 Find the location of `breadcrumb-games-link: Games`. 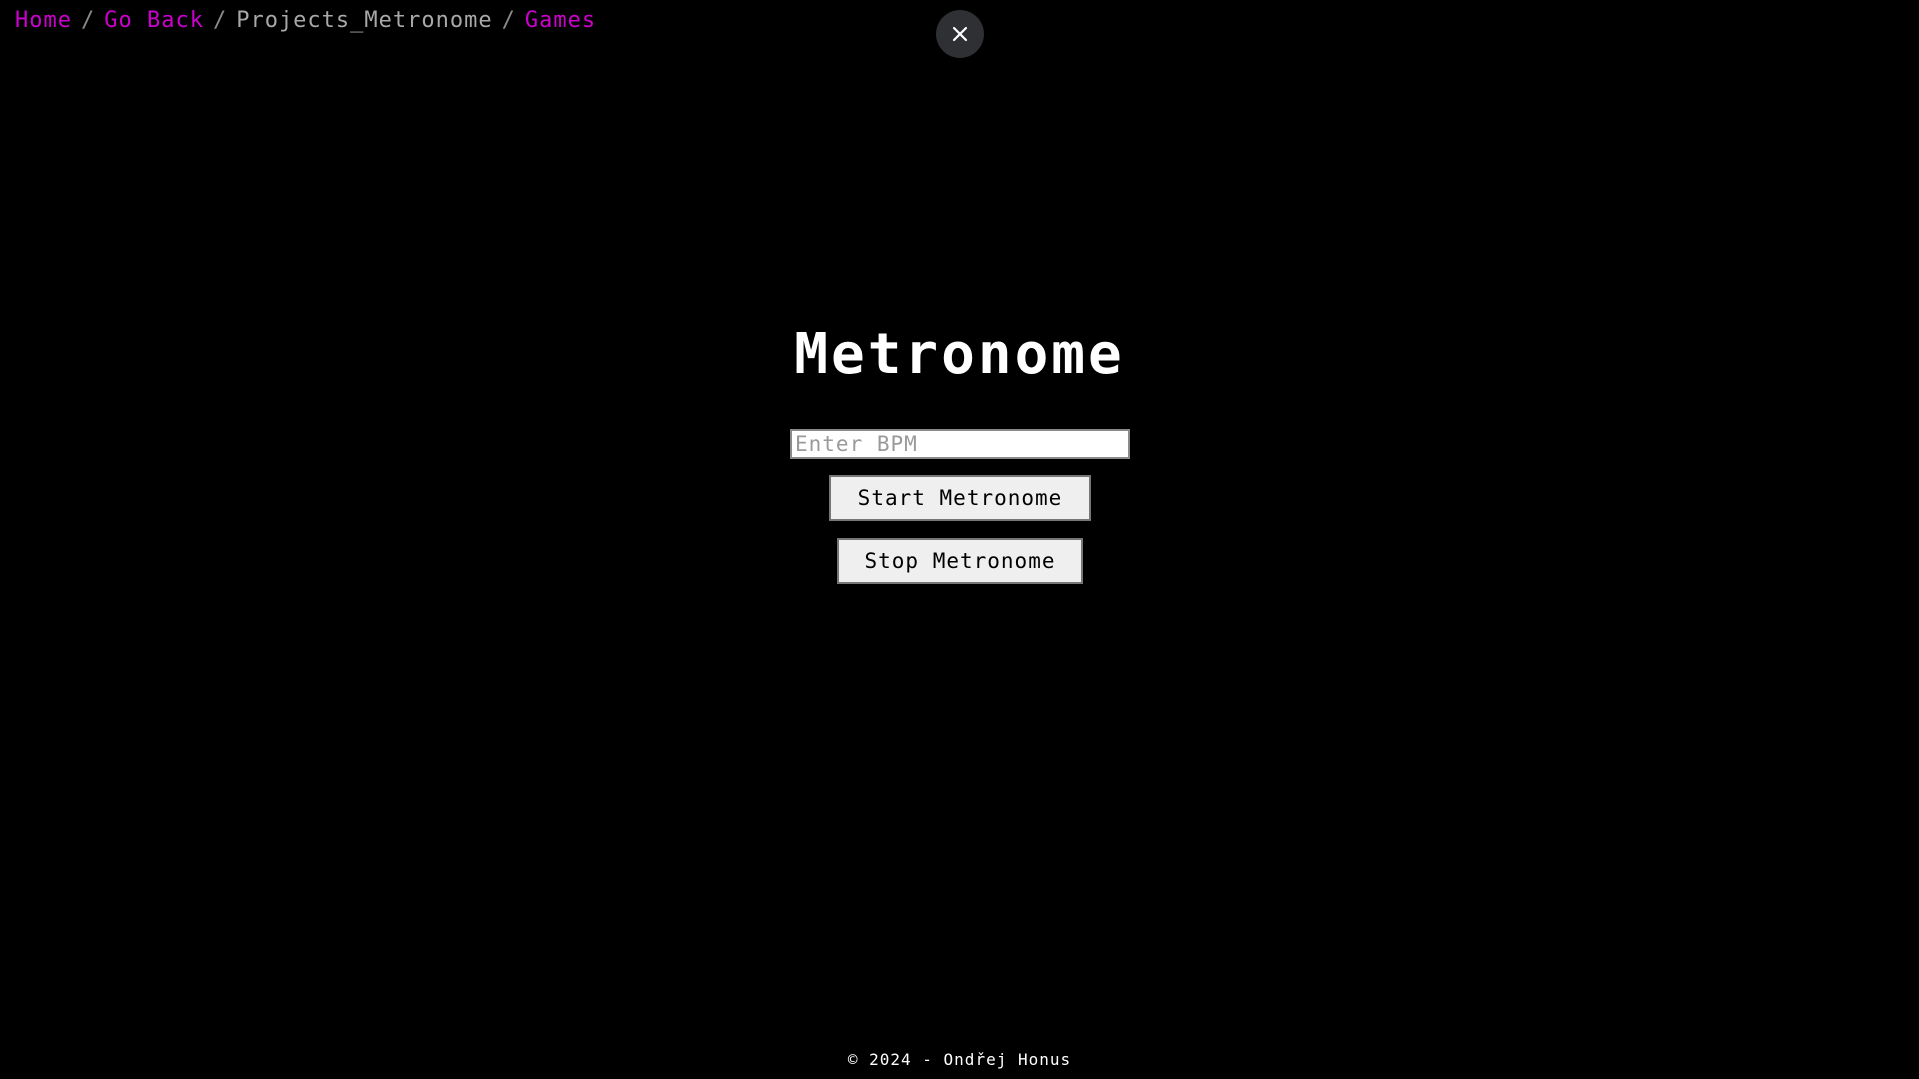

breadcrumb-games-link: Games is located at coordinates (560, 20).